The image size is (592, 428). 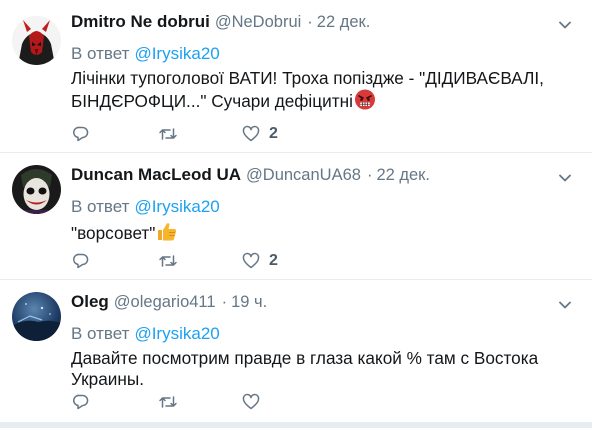 I want to click on tweet-actions, so click(x=197, y=402).